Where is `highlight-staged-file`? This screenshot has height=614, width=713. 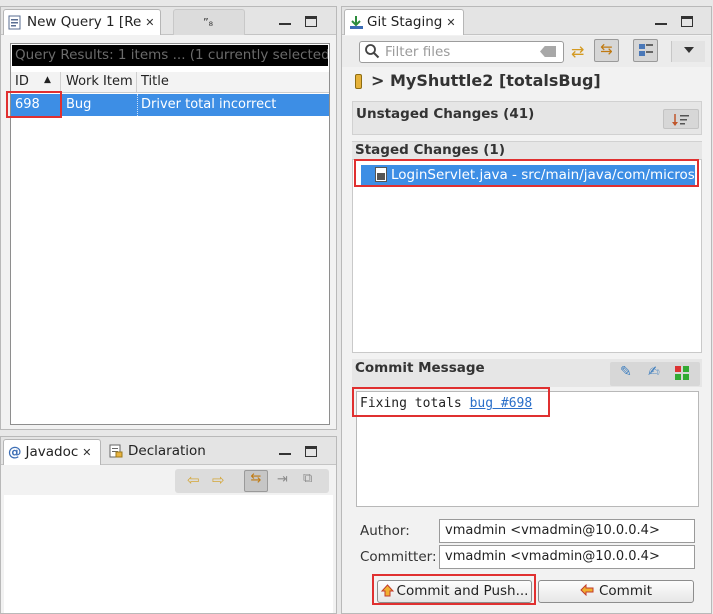
highlight-staged-file is located at coordinates (526, 173).